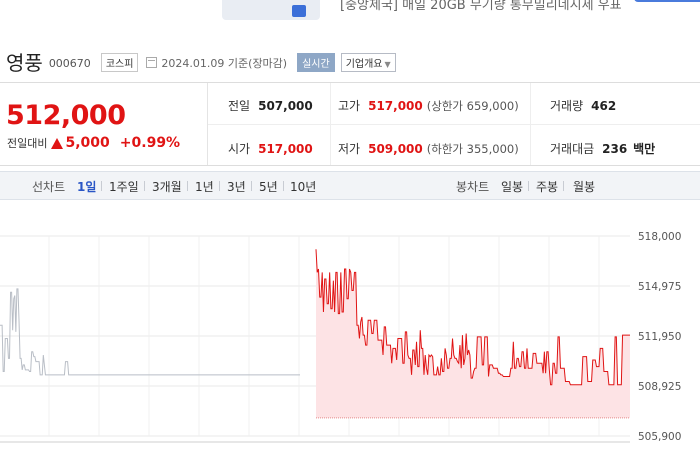  What do you see at coordinates (316, 62) in the screenshot?
I see `realtime-button: 실시간` at bounding box center [316, 62].